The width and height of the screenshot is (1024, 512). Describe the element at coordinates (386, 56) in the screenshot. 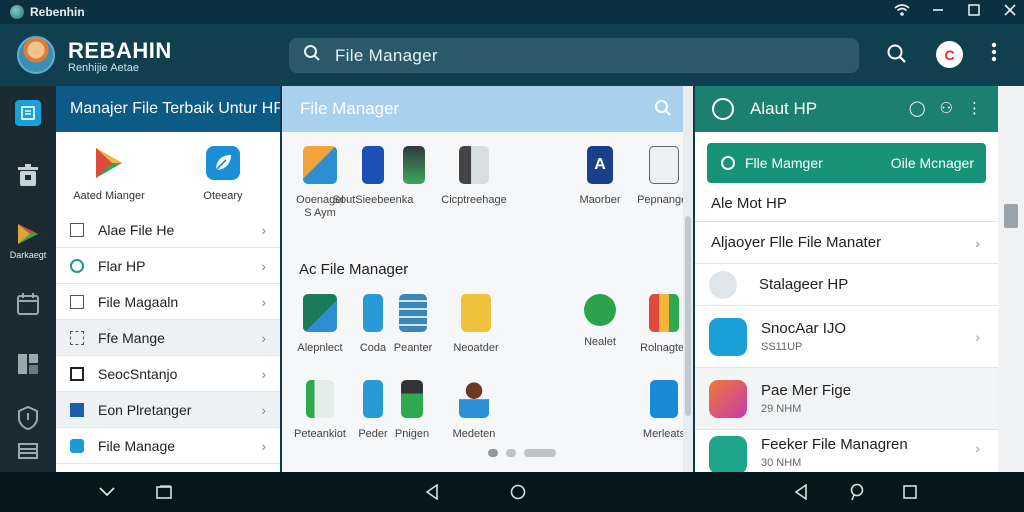

I see `search-input: File Manager` at that location.